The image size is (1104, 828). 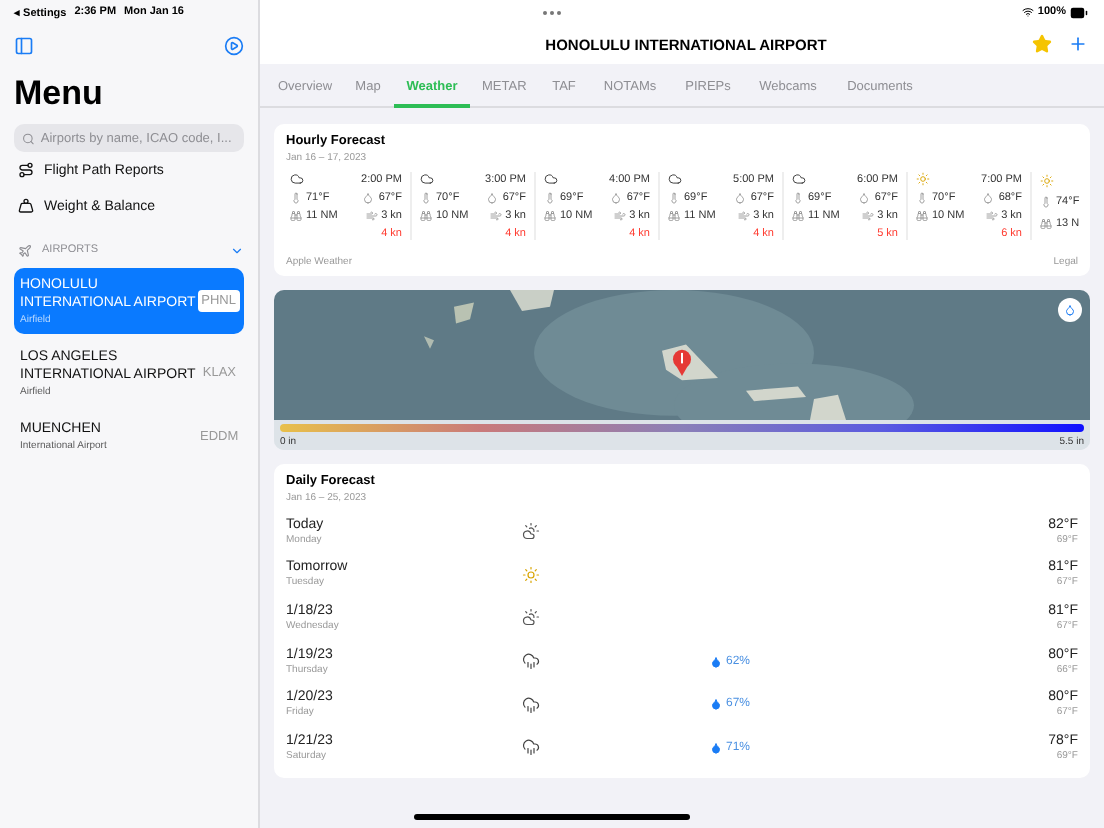 I want to click on plane-icon, so click(x=25, y=250).